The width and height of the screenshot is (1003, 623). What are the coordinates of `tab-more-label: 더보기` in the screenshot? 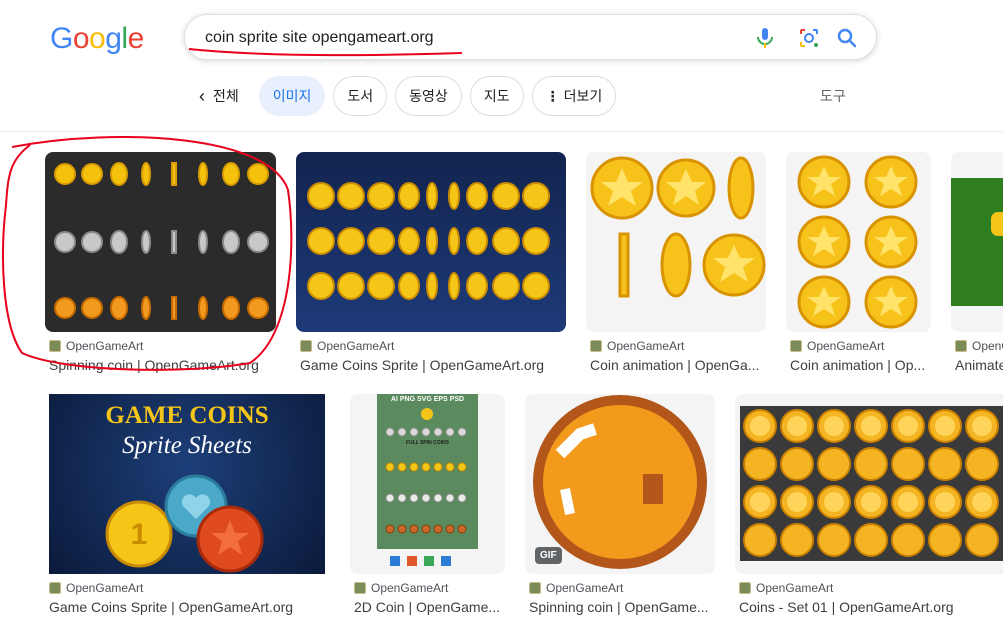 It's located at (583, 96).